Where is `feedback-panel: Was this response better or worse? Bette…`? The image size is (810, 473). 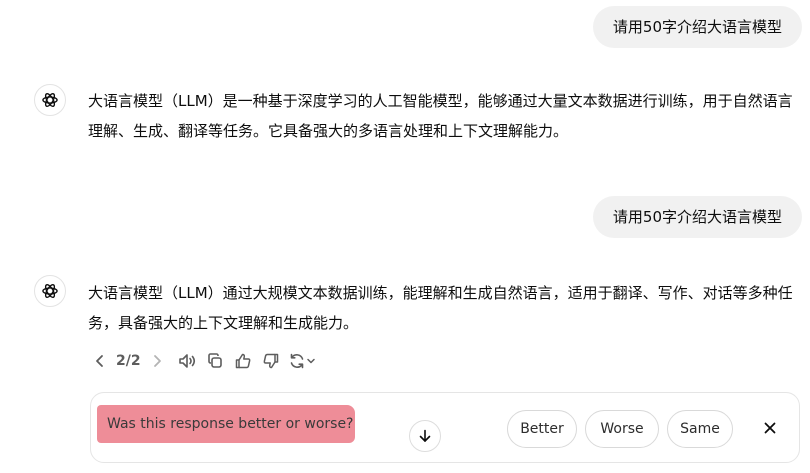 feedback-panel: Was this response better or worse? Bette… is located at coordinates (445, 427).